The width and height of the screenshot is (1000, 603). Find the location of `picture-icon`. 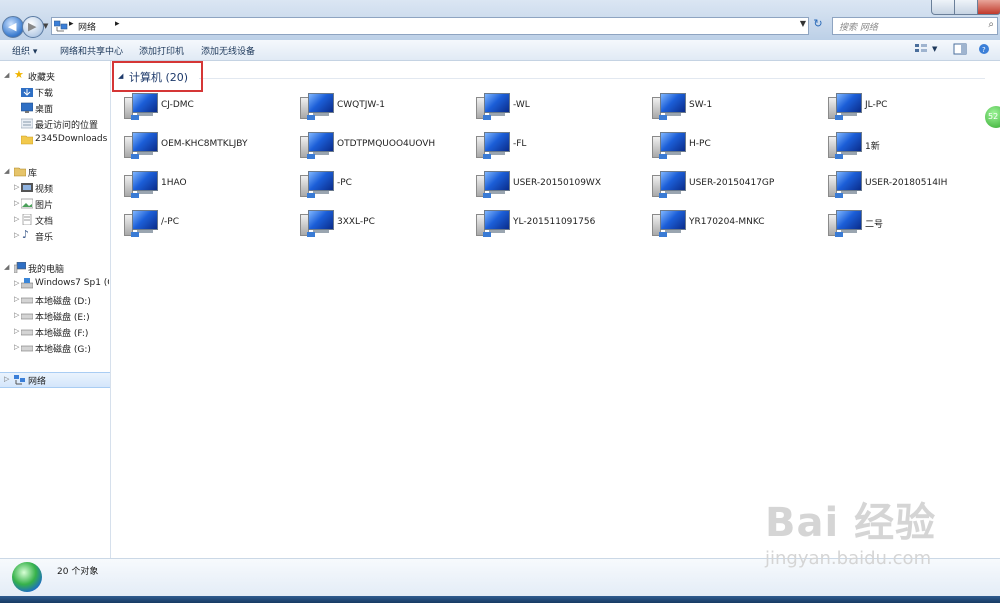

picture-icon is located at coordinates (27, 203).